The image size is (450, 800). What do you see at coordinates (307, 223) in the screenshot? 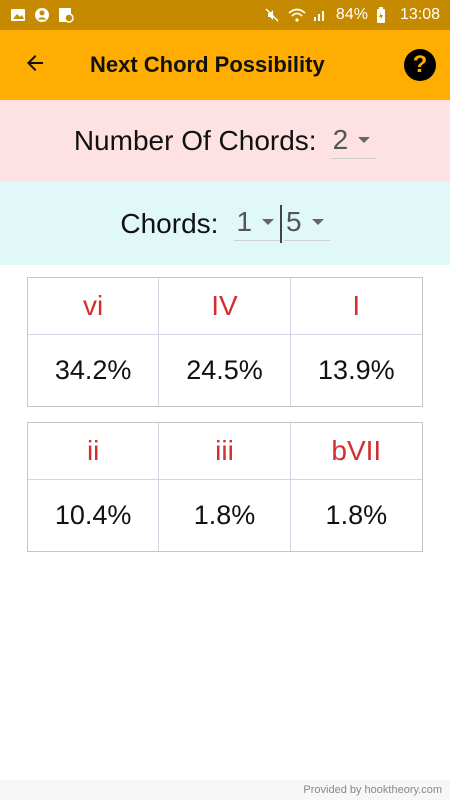
I see `chord-2-dropdown: 5` at bounding box center [307, 223].